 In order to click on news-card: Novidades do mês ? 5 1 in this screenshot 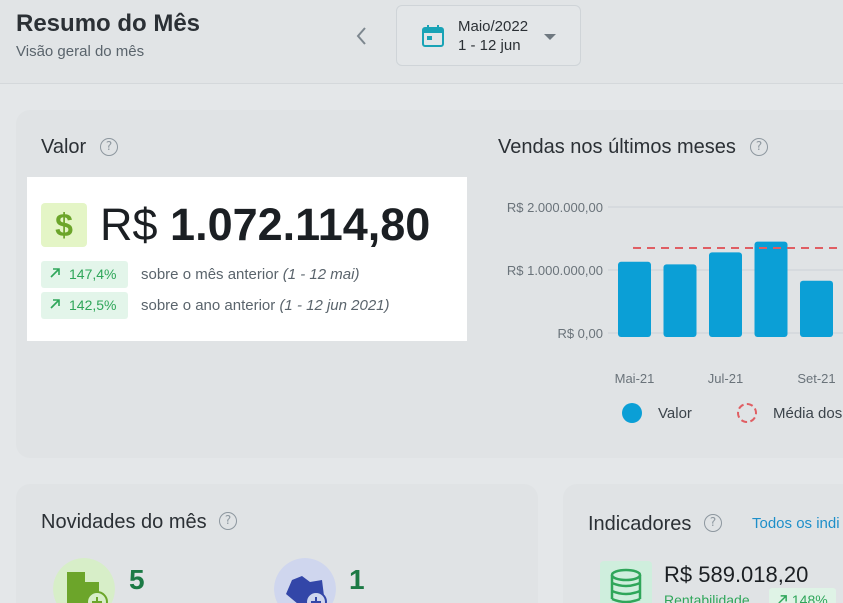, I will do `click(277, 543)`.